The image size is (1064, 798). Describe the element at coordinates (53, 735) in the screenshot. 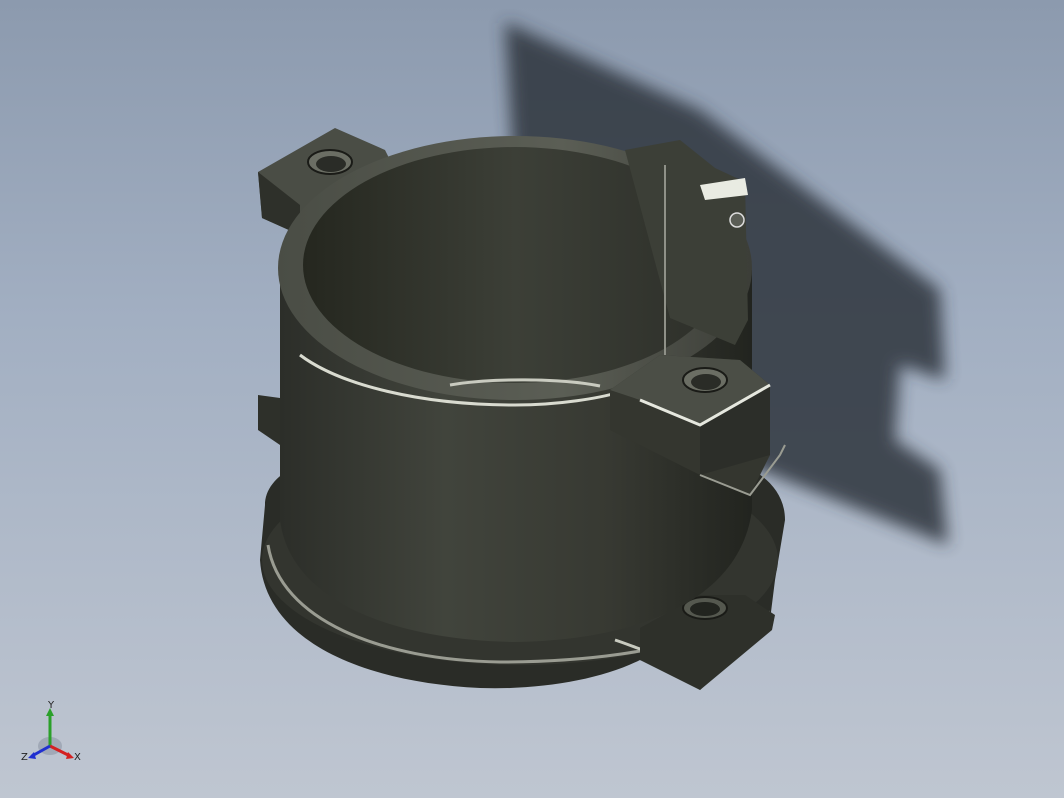

I see `view-triad: Y X Z` at that location.